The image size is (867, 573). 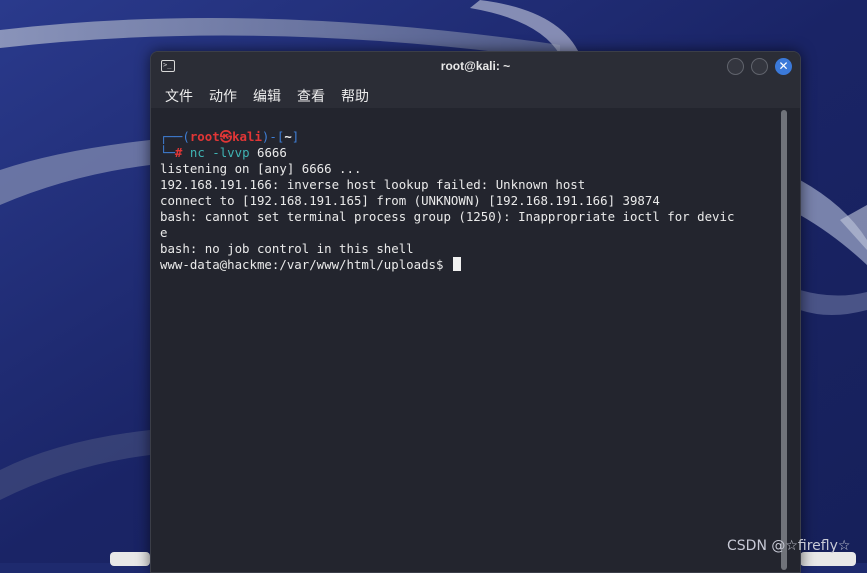 I want to click on prompt-mid: )-[, so click(x=273, y=136).